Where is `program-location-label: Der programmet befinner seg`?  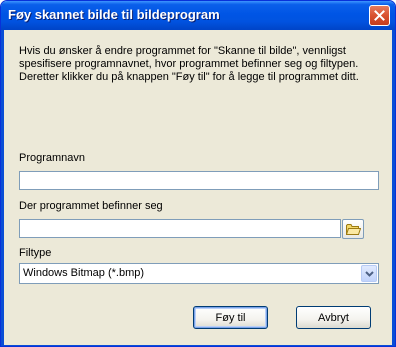 program-location-label: Der programmet befinner seg is located at coordinates (91, 206).